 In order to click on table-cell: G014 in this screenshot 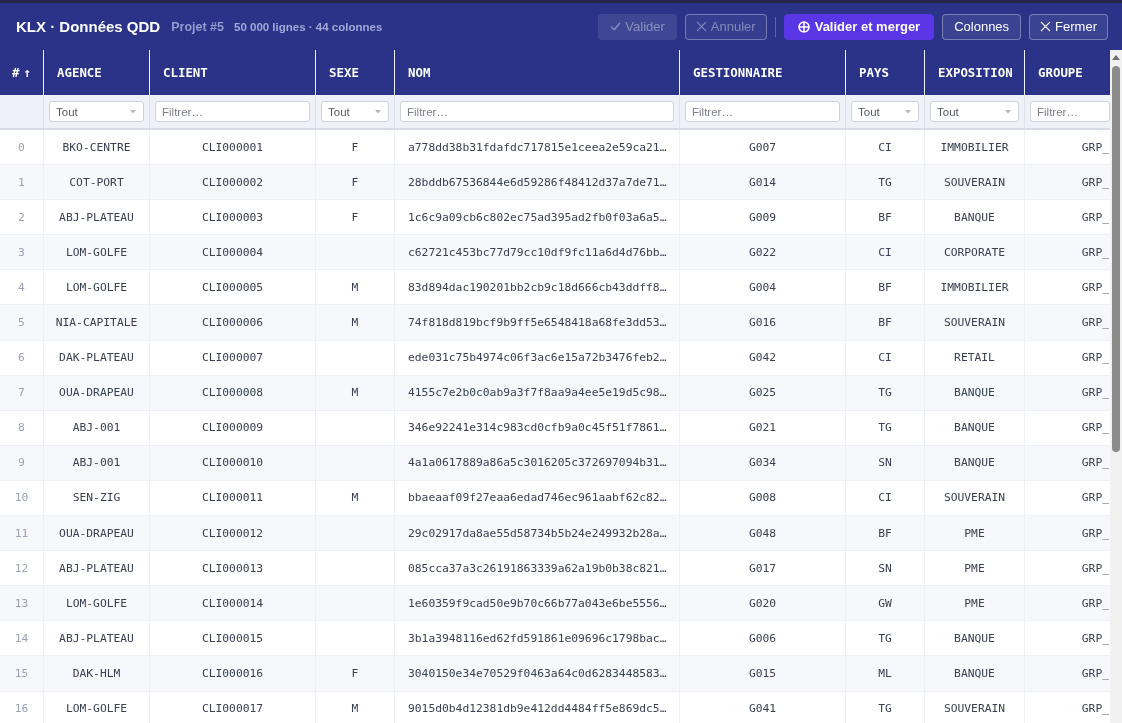, I will do `click(762, 182)`.